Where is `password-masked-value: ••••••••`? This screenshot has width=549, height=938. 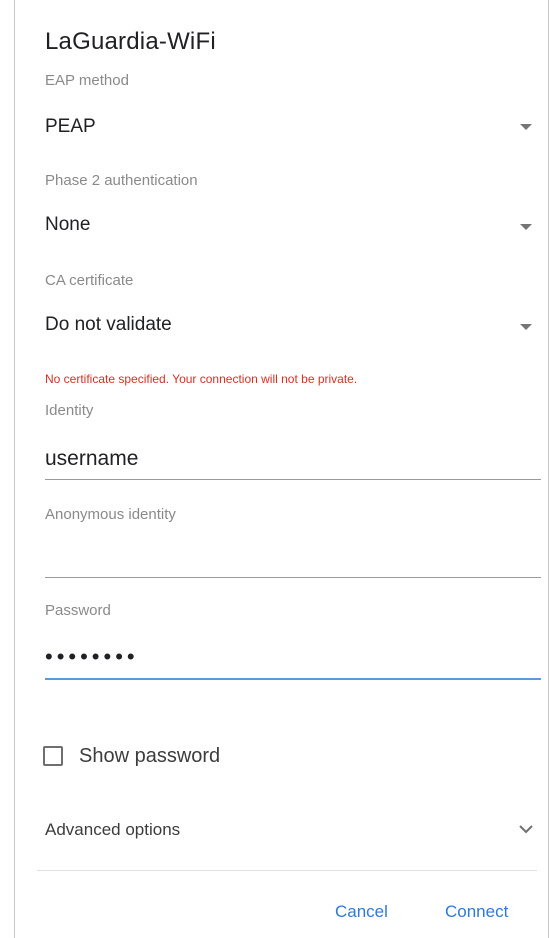 password-masked-value: •••••••• is located at coordinates (92, 656).